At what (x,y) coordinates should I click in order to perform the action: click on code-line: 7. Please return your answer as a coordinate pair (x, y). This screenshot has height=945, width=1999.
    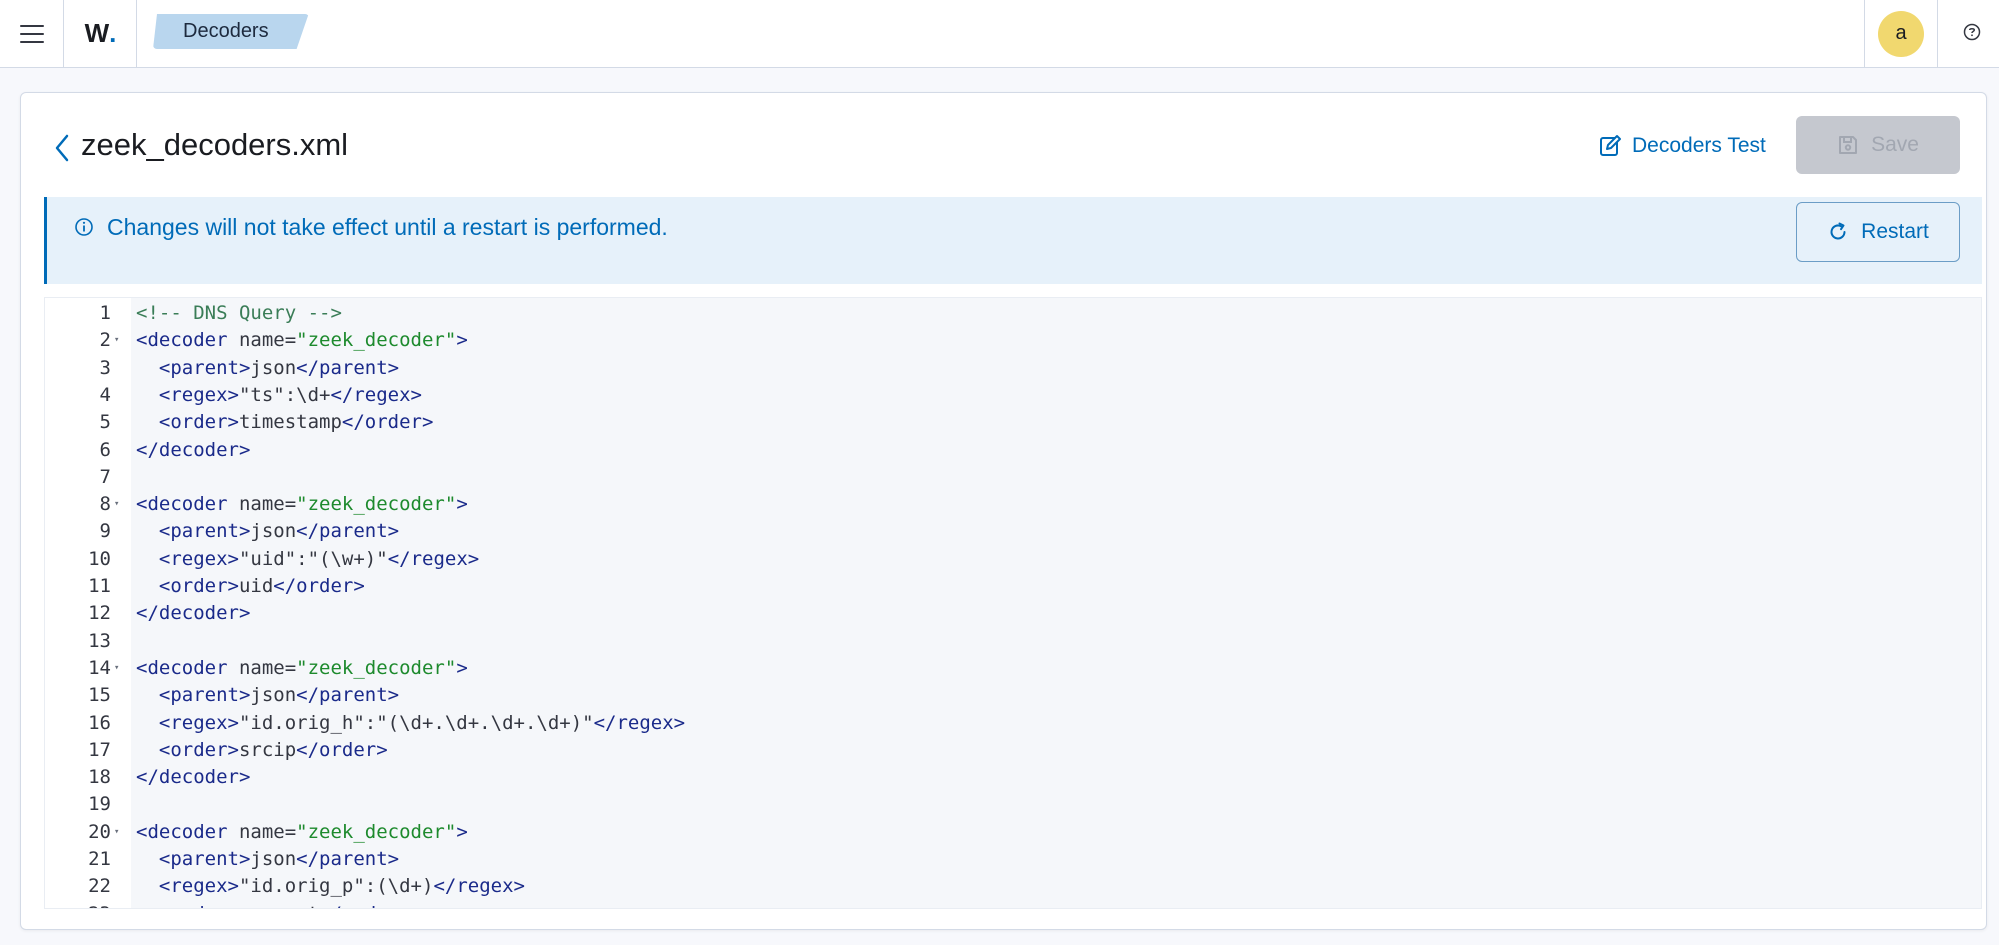
    Looking at the image, I should click on (1013, 477).